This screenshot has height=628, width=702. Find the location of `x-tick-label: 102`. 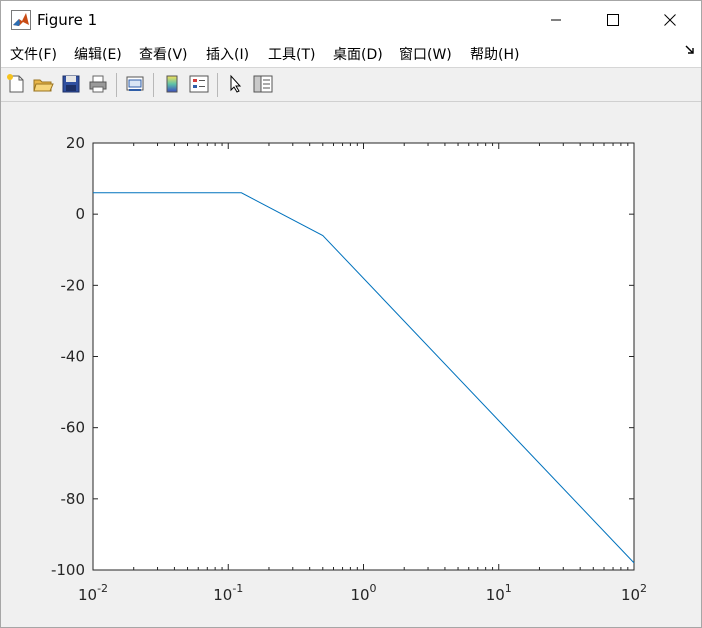

x-tick-label: 102 is located at coordinates (634, 593).